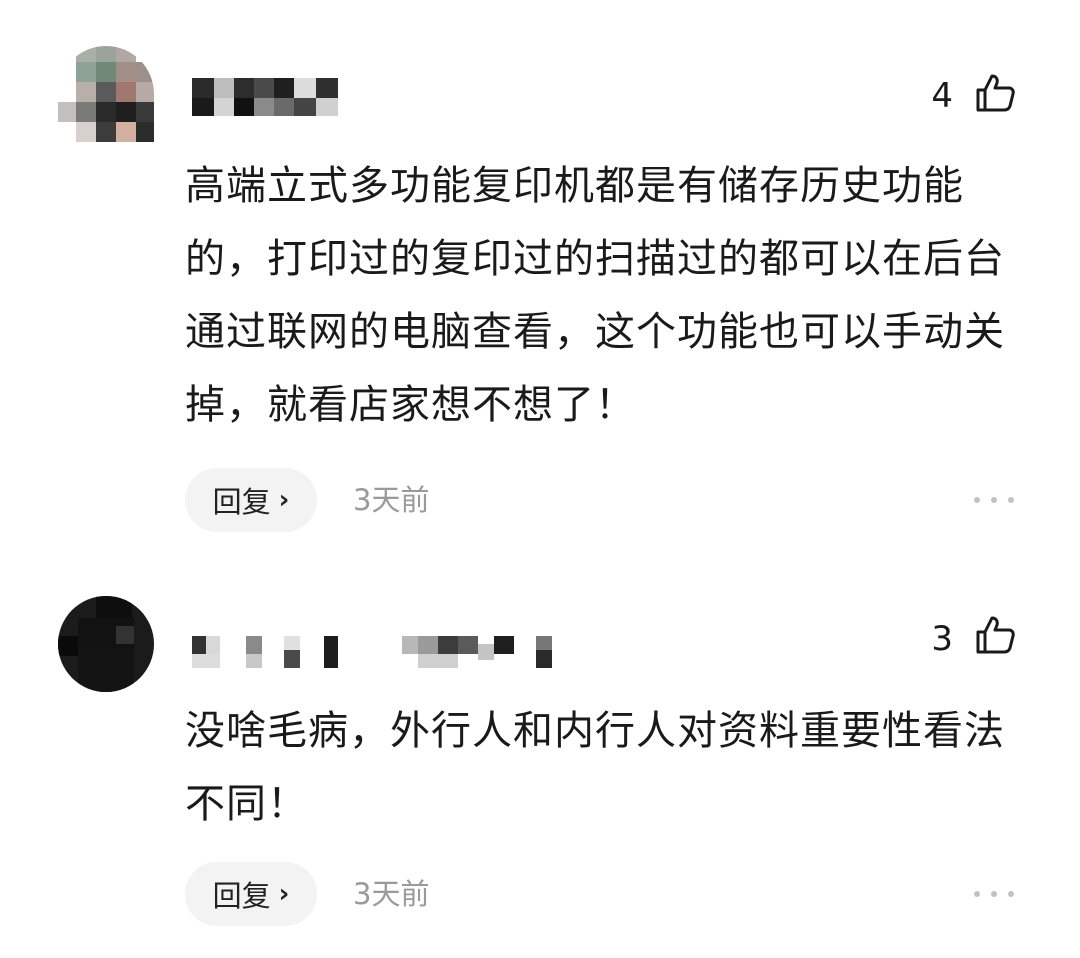 Image resolution: width=1080 pixels, height=958 pixels. What do you see at coordinates (106, 644) in the screenshot?
I see `avatar` at bounding box center [106, 644].